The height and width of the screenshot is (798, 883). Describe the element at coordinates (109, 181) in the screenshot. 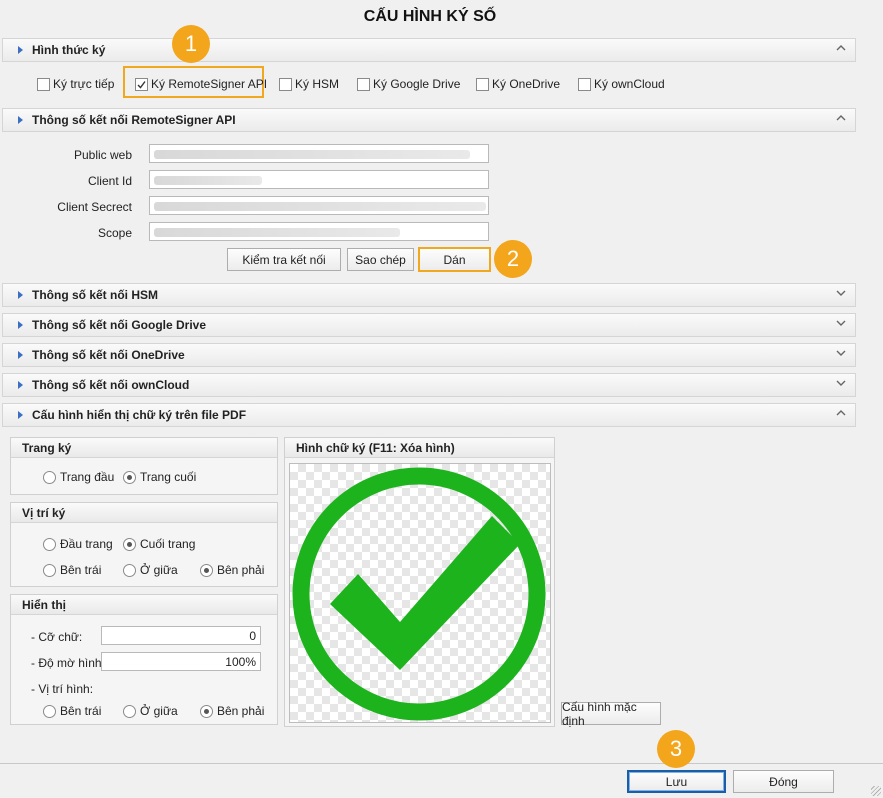

I see `client-id-label: Client Id` at that location.